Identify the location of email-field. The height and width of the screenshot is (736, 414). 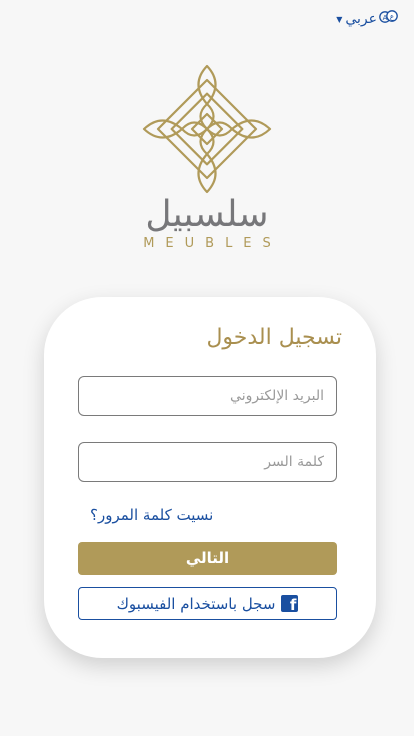
(207, 396).